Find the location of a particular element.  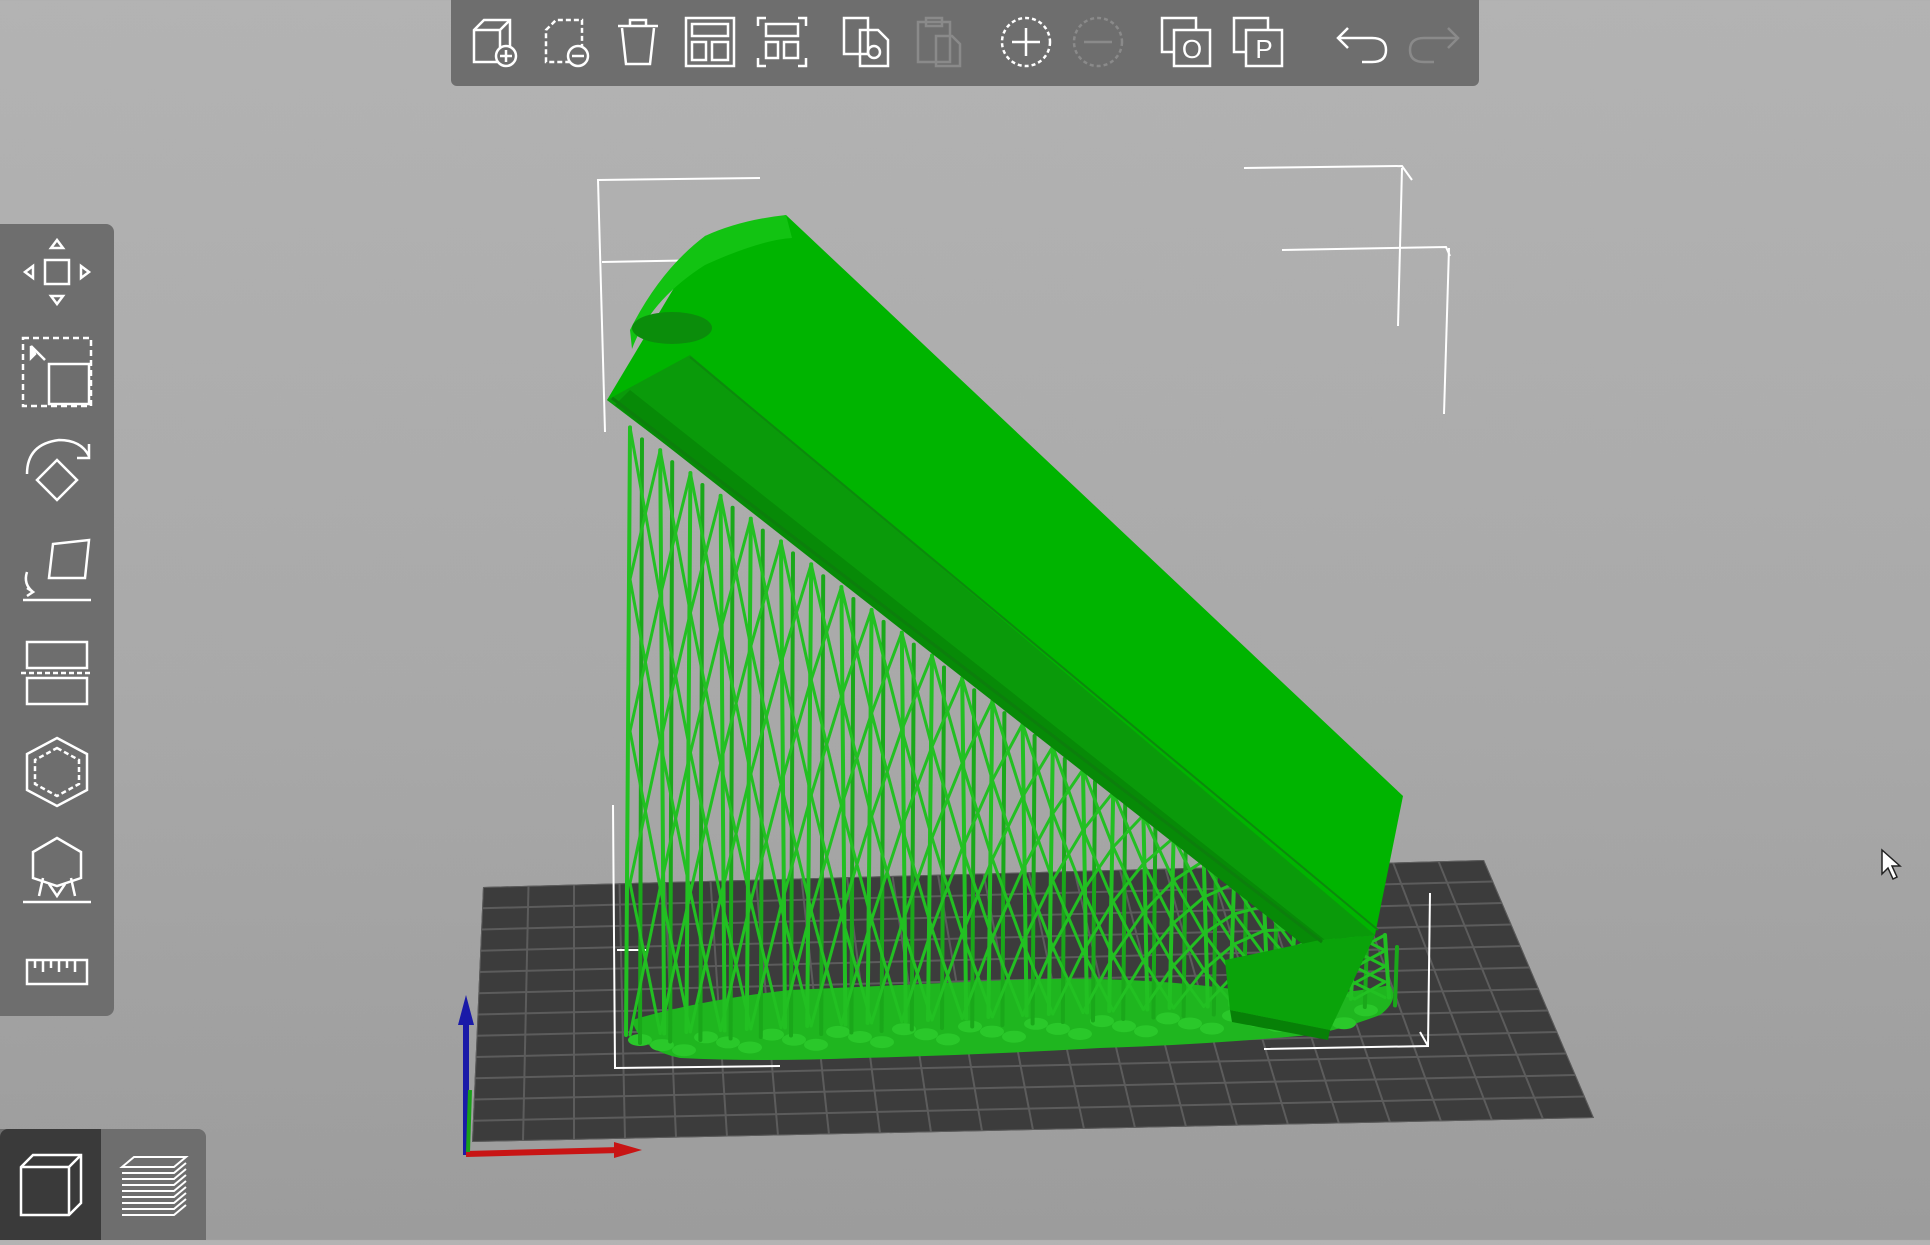

split-to-parts-icon: P is located at coordinates (1258, 42).